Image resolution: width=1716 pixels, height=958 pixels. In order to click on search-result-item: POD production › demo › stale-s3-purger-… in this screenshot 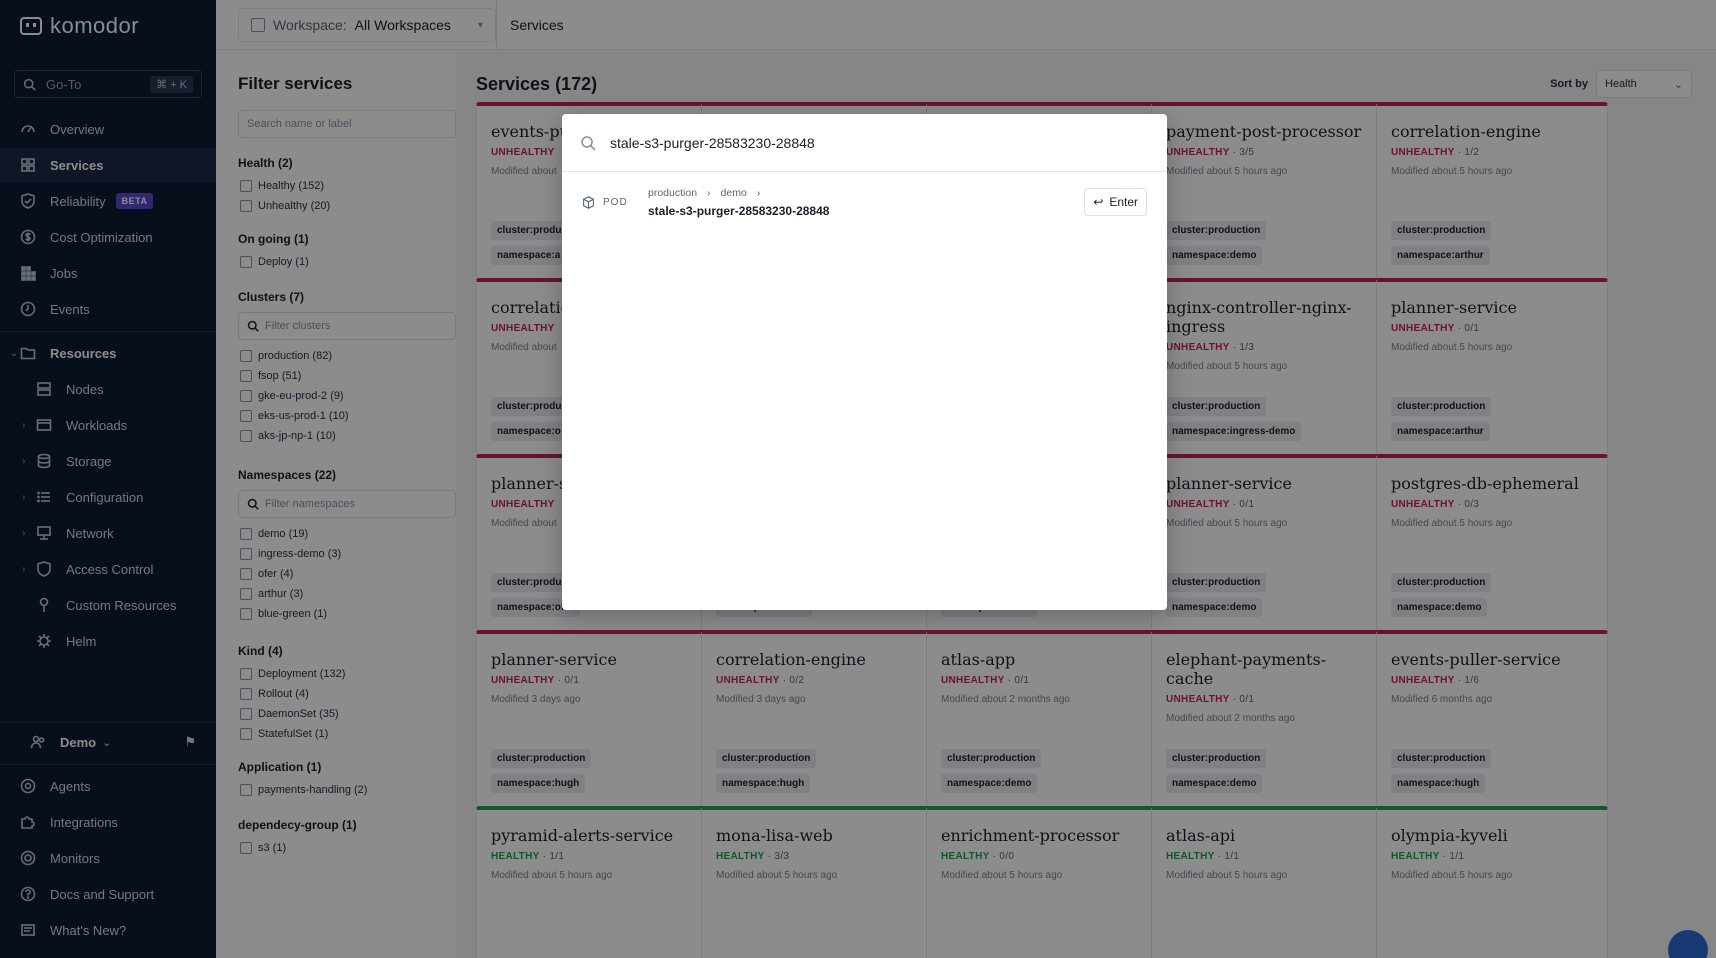, I will do `click(864, 202)`.